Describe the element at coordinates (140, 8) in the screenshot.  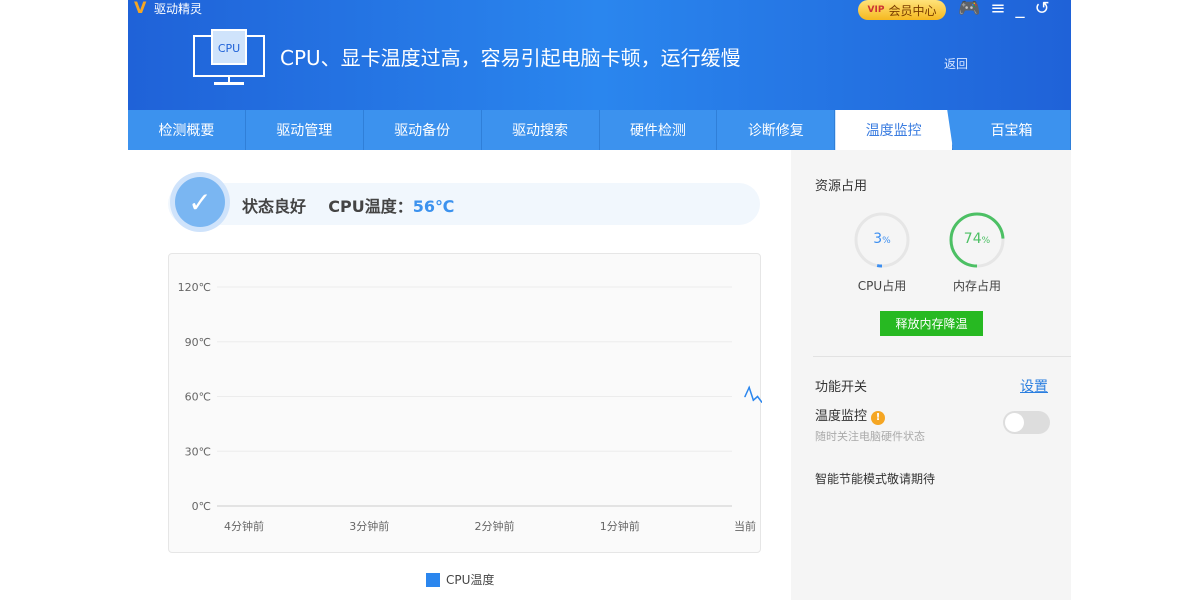
I see `logo-icon: V` at that location.